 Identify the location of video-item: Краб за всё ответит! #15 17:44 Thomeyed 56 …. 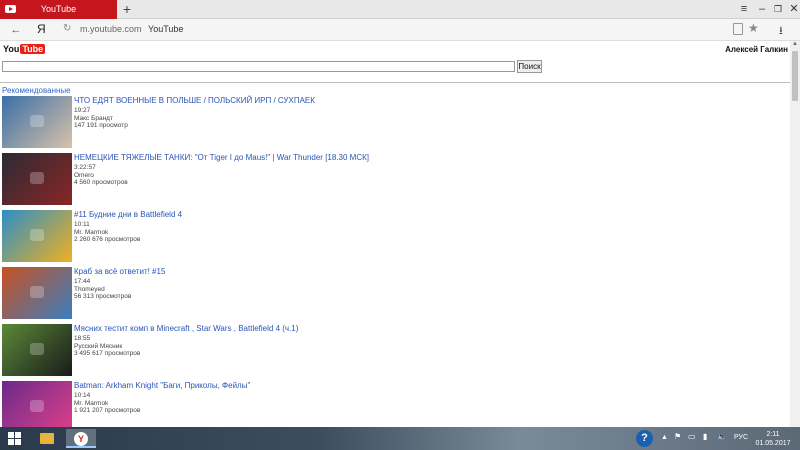
(352, 294).